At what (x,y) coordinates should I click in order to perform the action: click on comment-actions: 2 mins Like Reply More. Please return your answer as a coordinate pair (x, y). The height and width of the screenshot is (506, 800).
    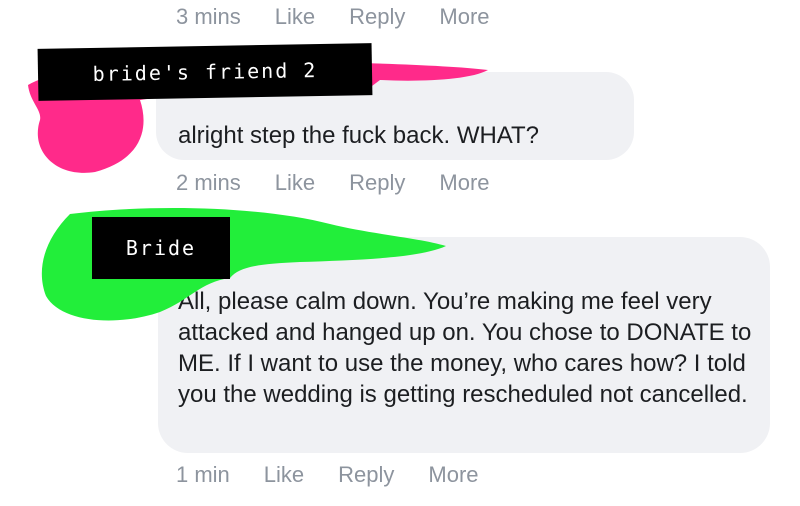
    Looking at the image, I should click on (350, 183).